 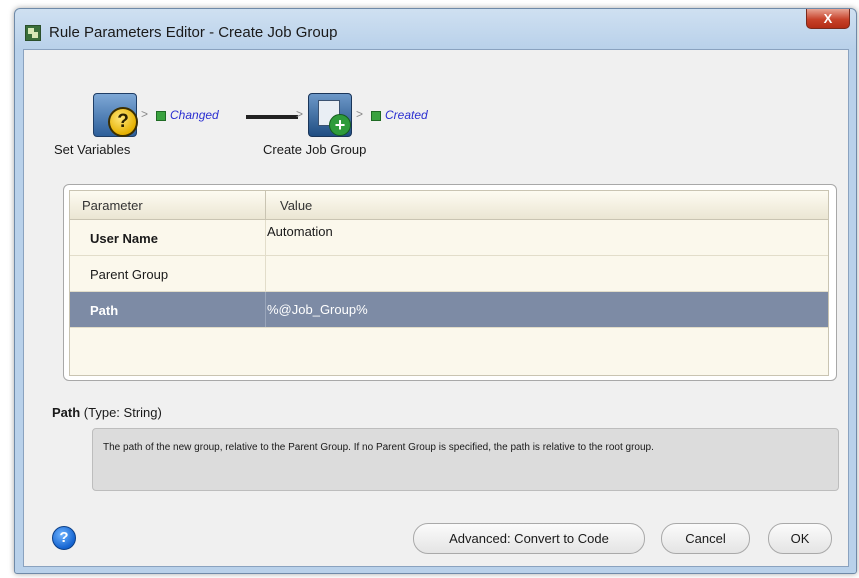 I want to click on table-row-parent-group: Parent Group, so click(x=449, y=274).